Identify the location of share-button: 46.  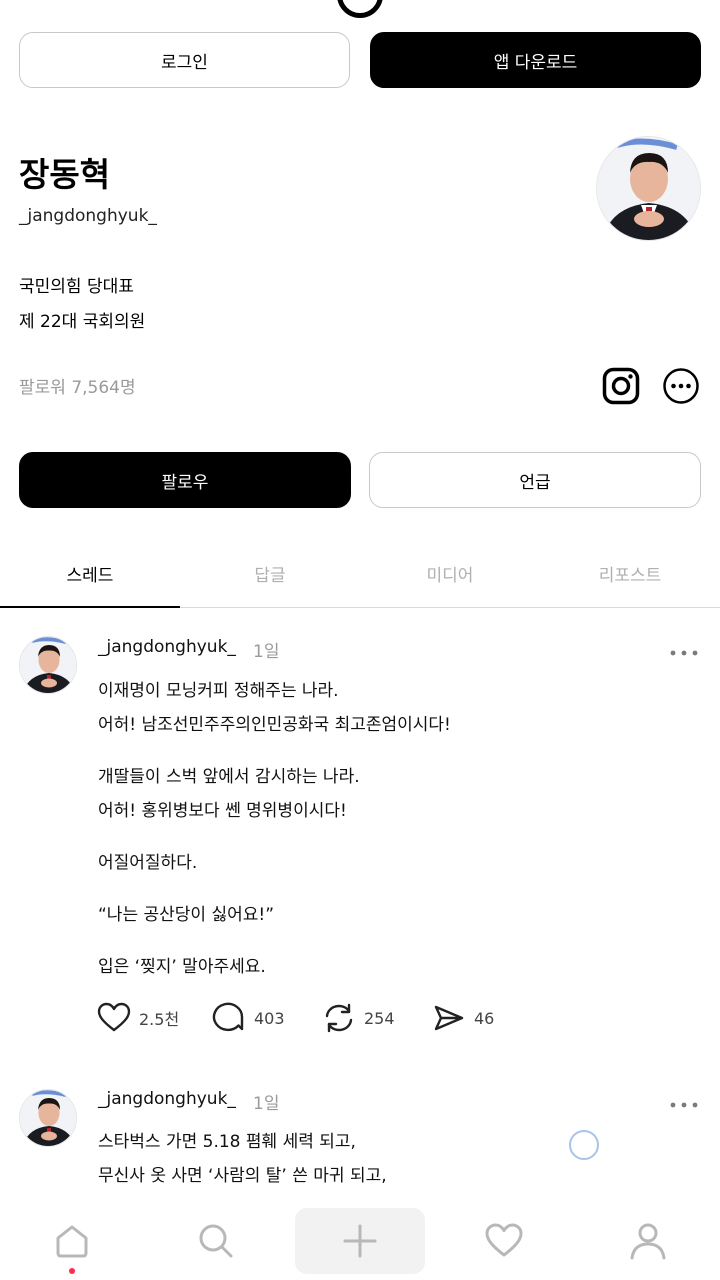
(463, 1018).